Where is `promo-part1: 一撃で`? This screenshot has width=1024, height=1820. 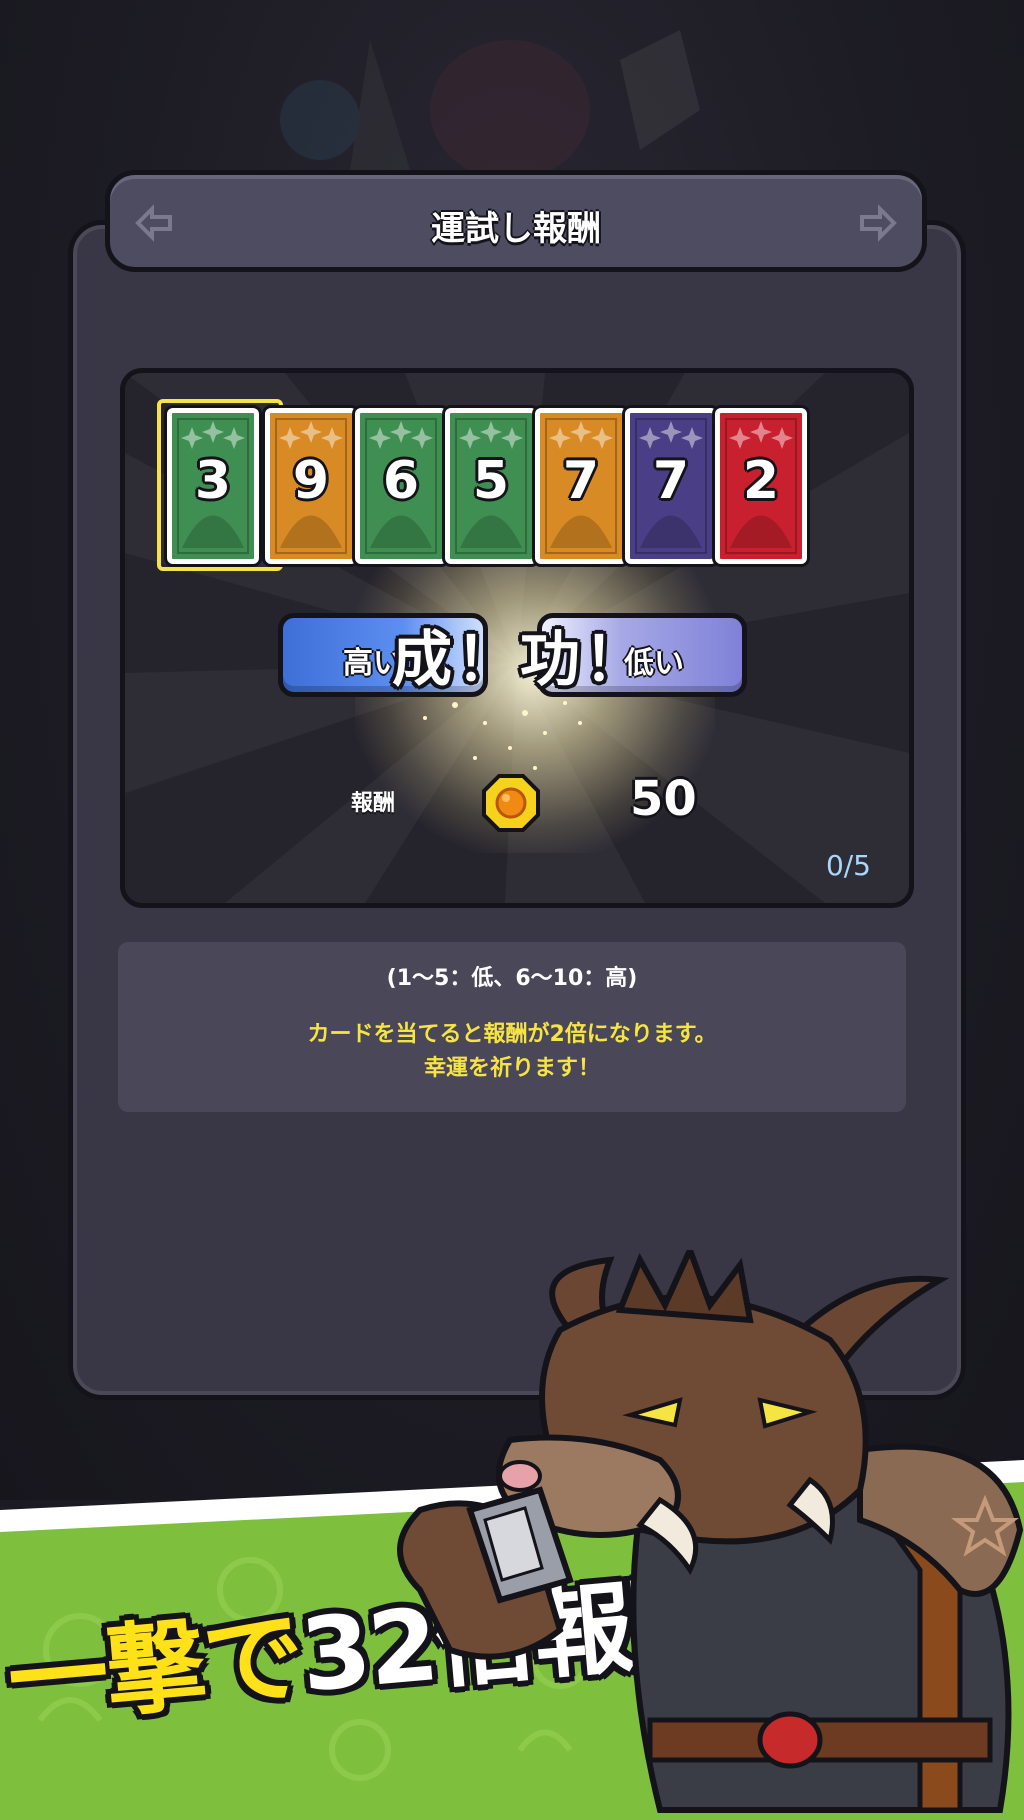
promo-part1: 一撃で is located at coordinates (155, 1669).